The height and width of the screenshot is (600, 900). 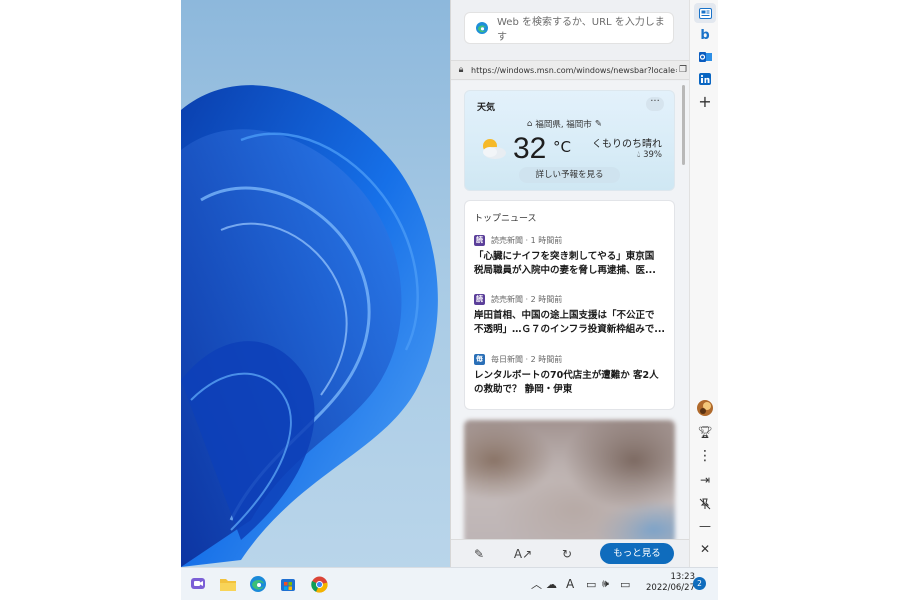 I want to click on partly-cloudy-icon, so click(x=494, y=149).